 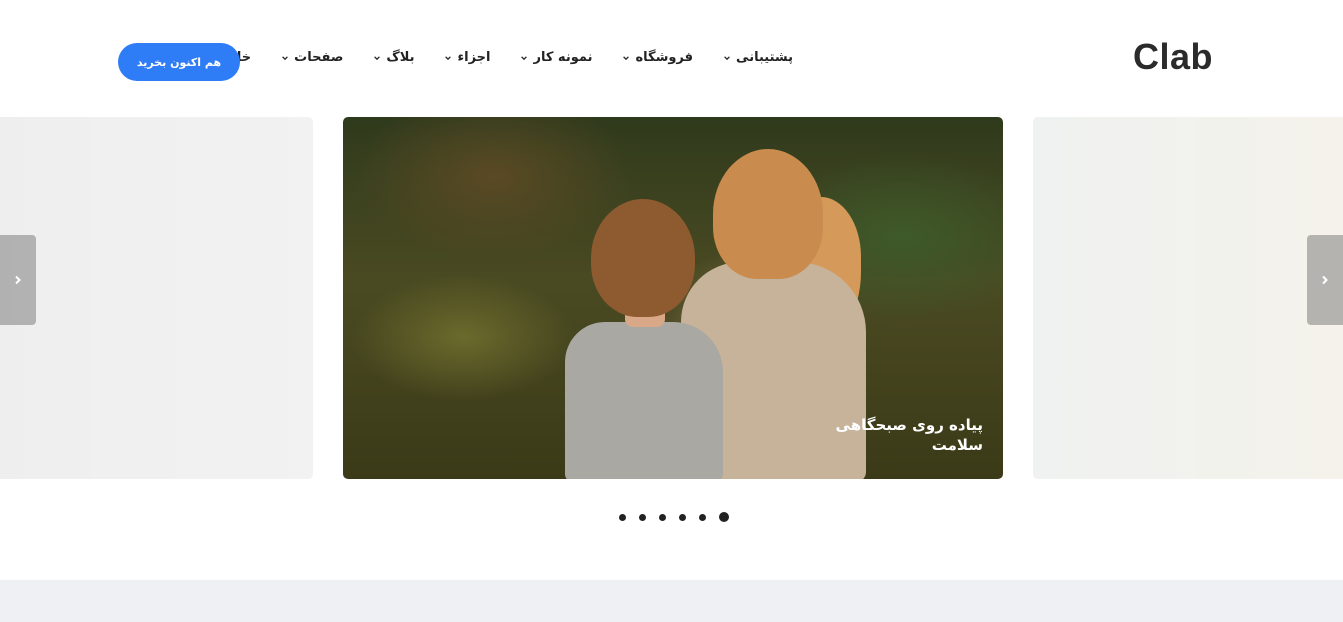 I want to click on carousel-slide-next, so click(x=1188, y=298).